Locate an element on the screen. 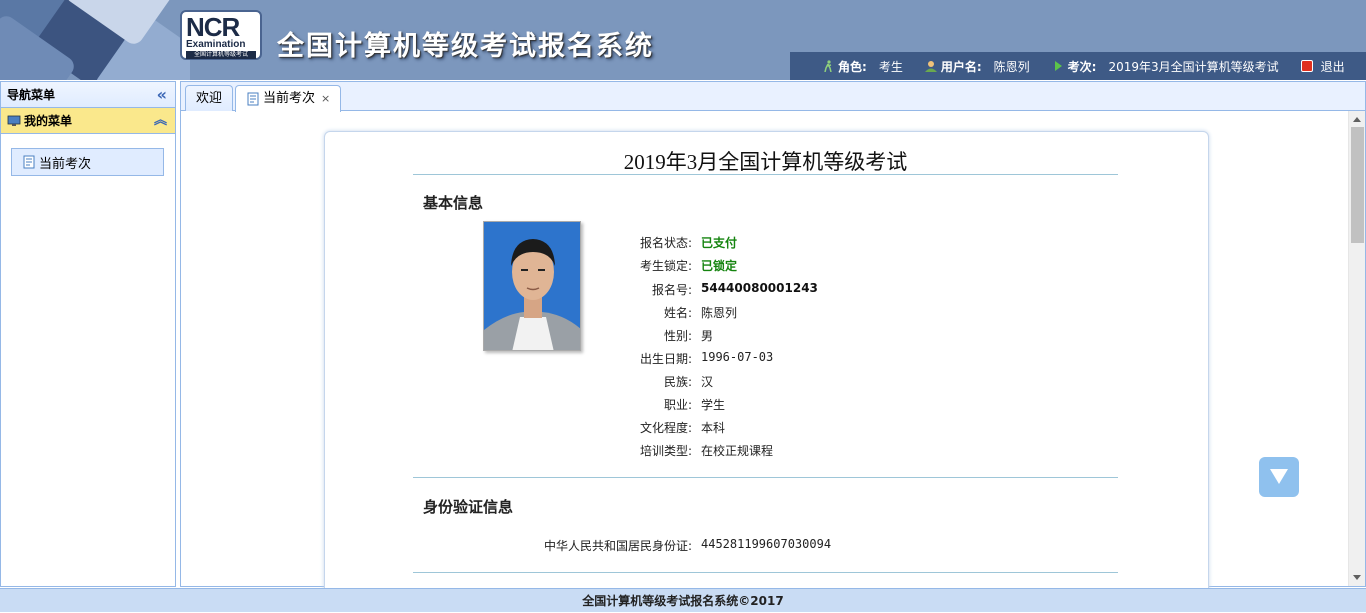 This screenshot has height=613, width=1366. role-info: 角色: 考生 is located at coordinates (862, 66).